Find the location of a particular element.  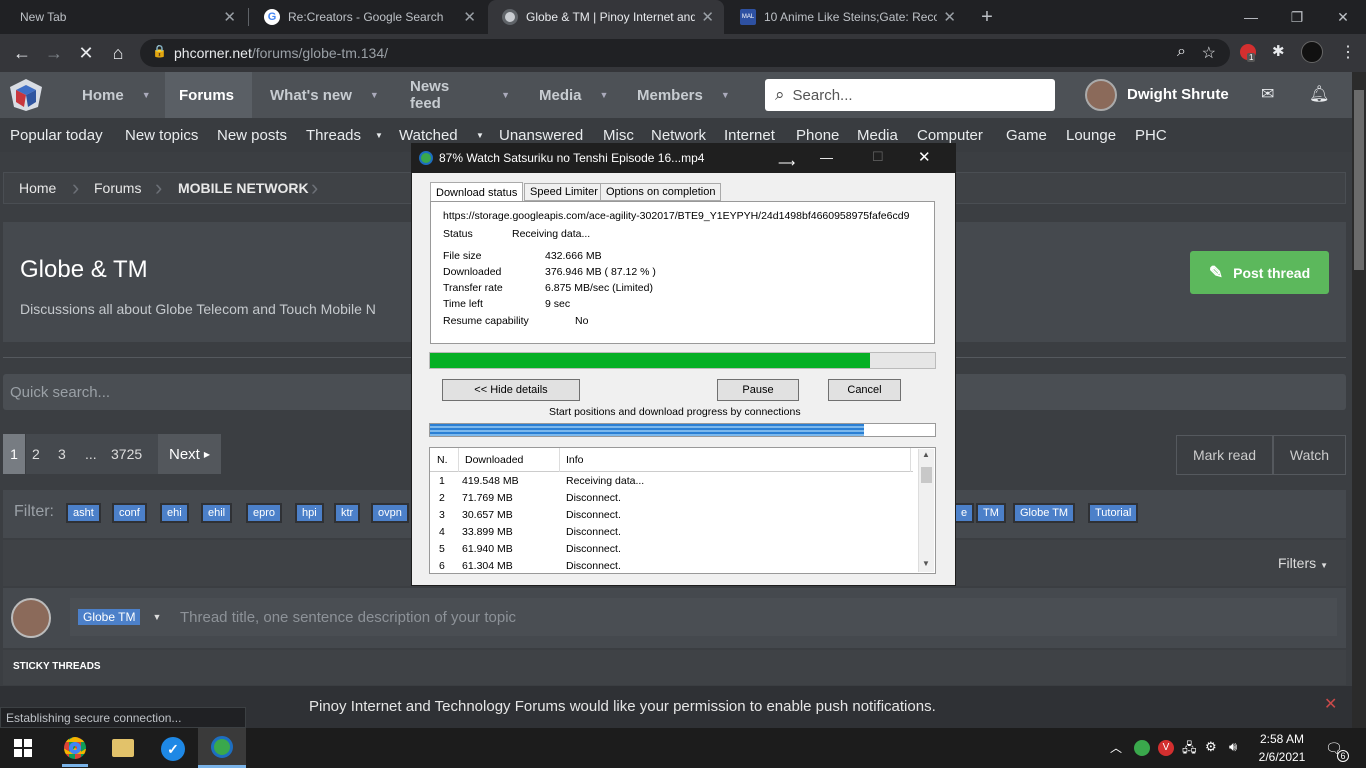

subnav-game: Game is located at coordinates (1026, 135).